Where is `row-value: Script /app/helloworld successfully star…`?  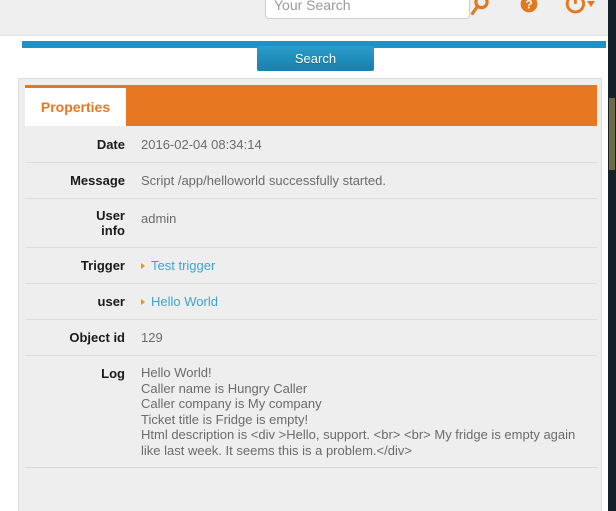 row-value: Script /app/helloworld successfully star… is located at coordinates (361, 180).